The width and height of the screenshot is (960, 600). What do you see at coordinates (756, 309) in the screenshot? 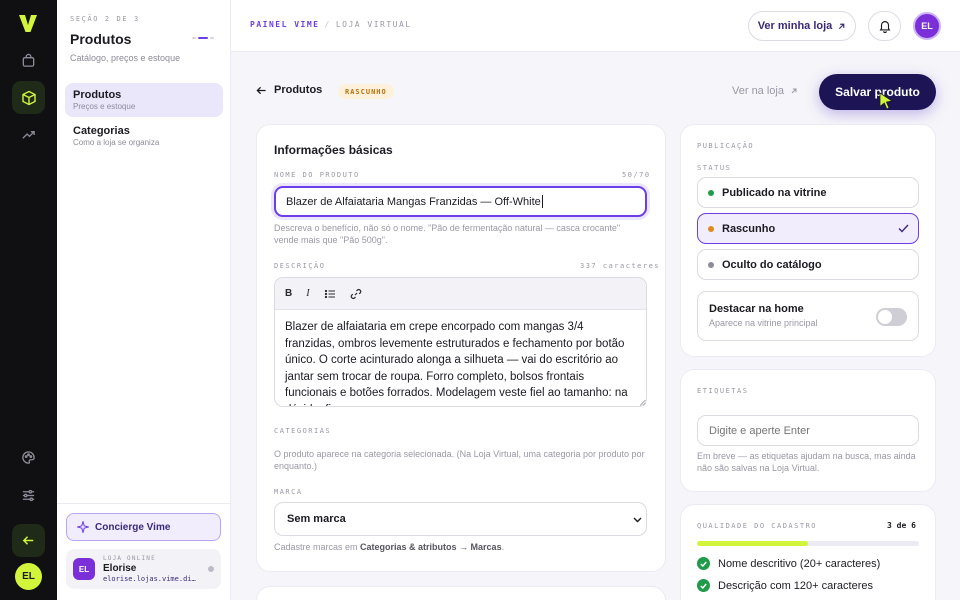
I see `feature-title: Destacar na home` at bounding box center [756, 309].